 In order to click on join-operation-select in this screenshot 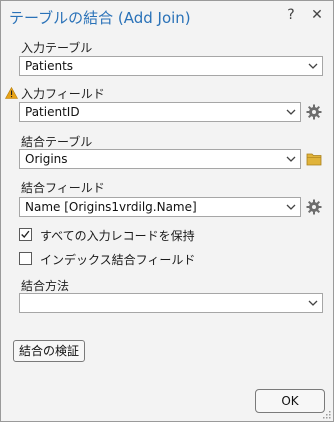, I will do `click(171, 303)`.